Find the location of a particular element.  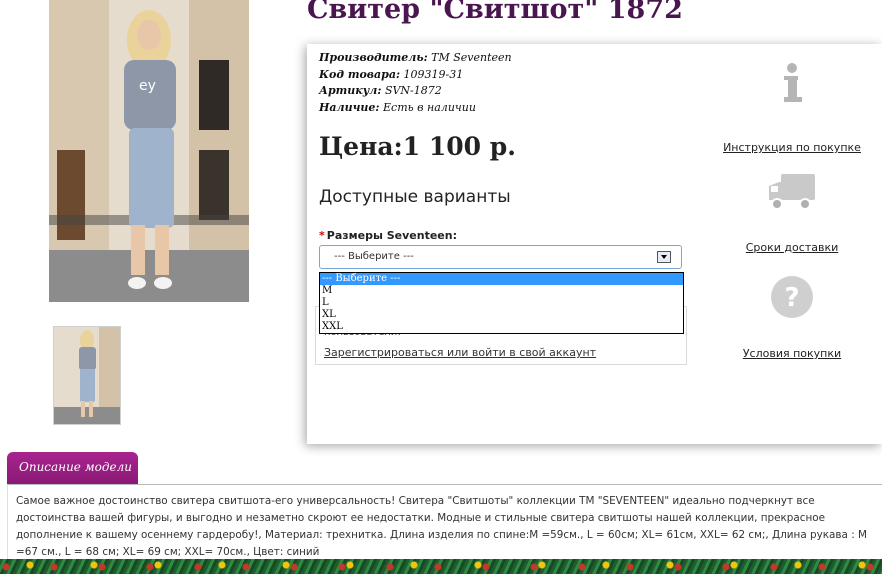

product-price: Цена:1 100 р. is located at coordinates (417, 146).